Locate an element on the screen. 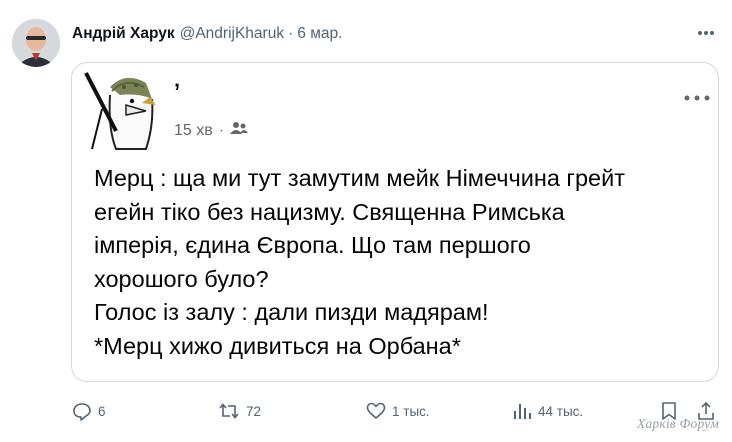  reply-button: 6 is located at coordinates (89, 411).